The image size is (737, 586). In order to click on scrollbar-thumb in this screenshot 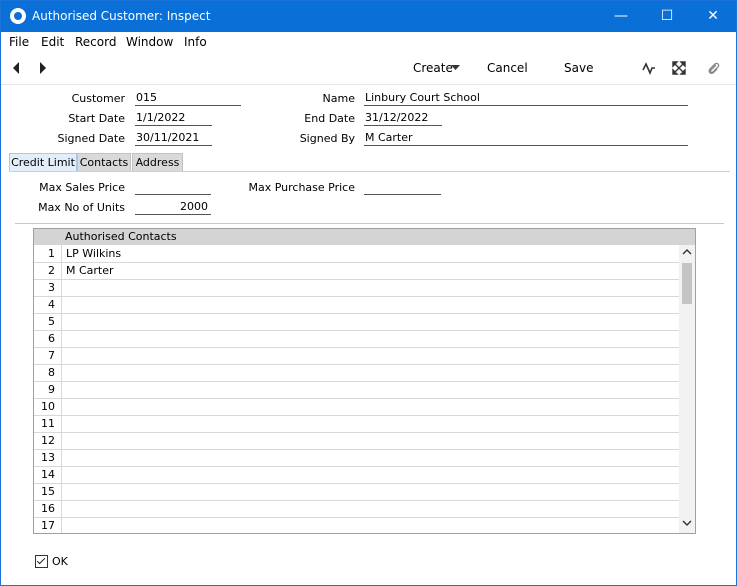, I will do `click(687, 283)`.